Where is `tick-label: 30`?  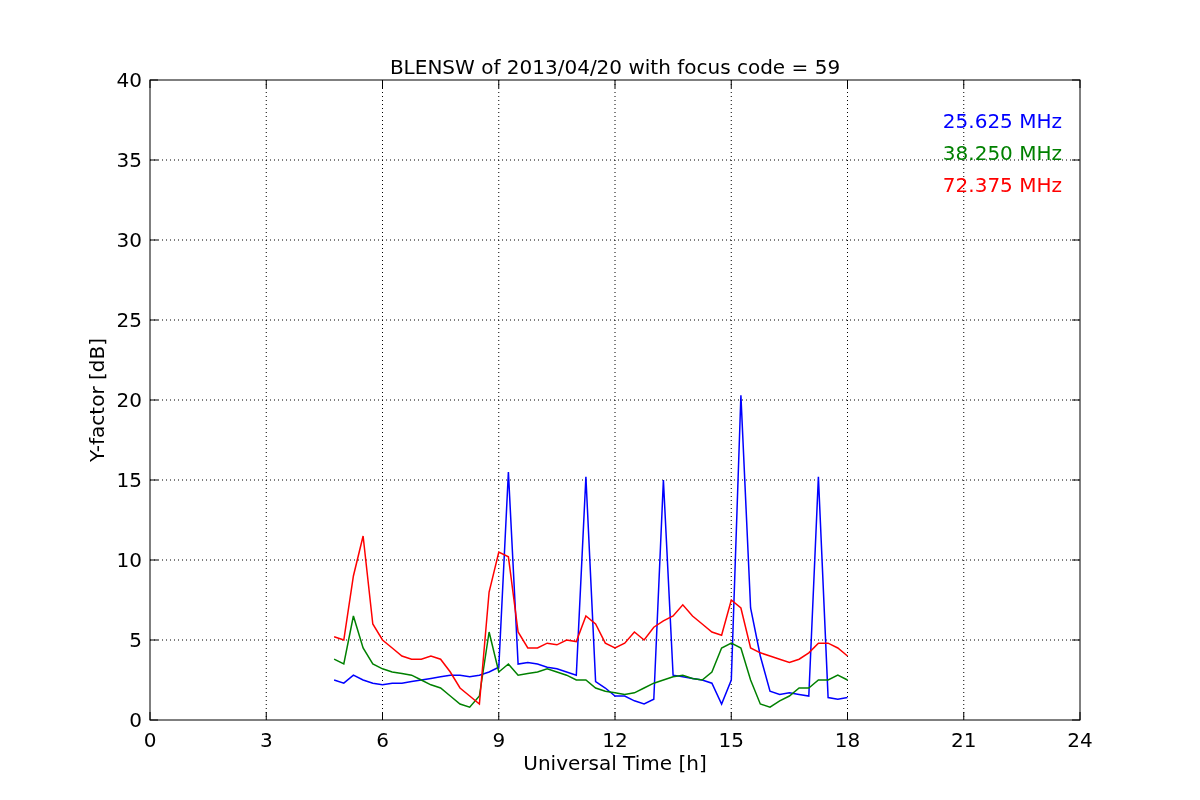 tick-label: 30 is located at coordinates (129, 240).